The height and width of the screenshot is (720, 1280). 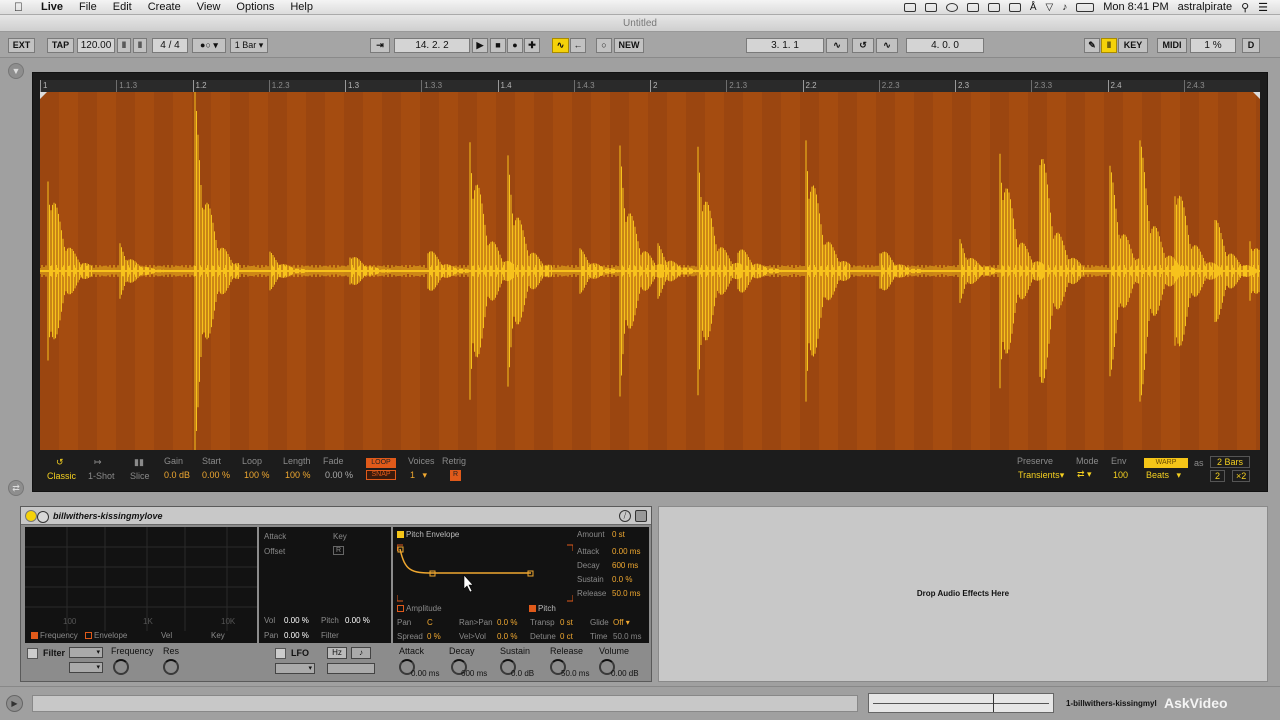 I want to click on time-signature-field: 4 / 4, so click(x=170, y=45).